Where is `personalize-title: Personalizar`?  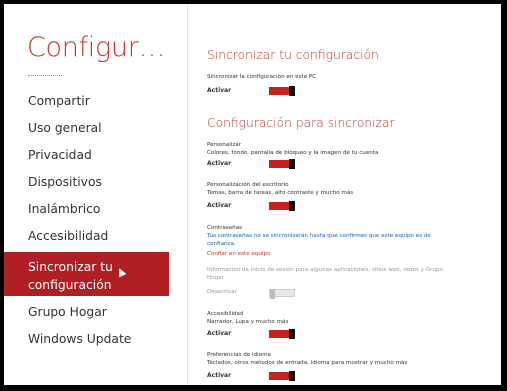
personalize-title: Personalizar is located at coordinates (224, 145).